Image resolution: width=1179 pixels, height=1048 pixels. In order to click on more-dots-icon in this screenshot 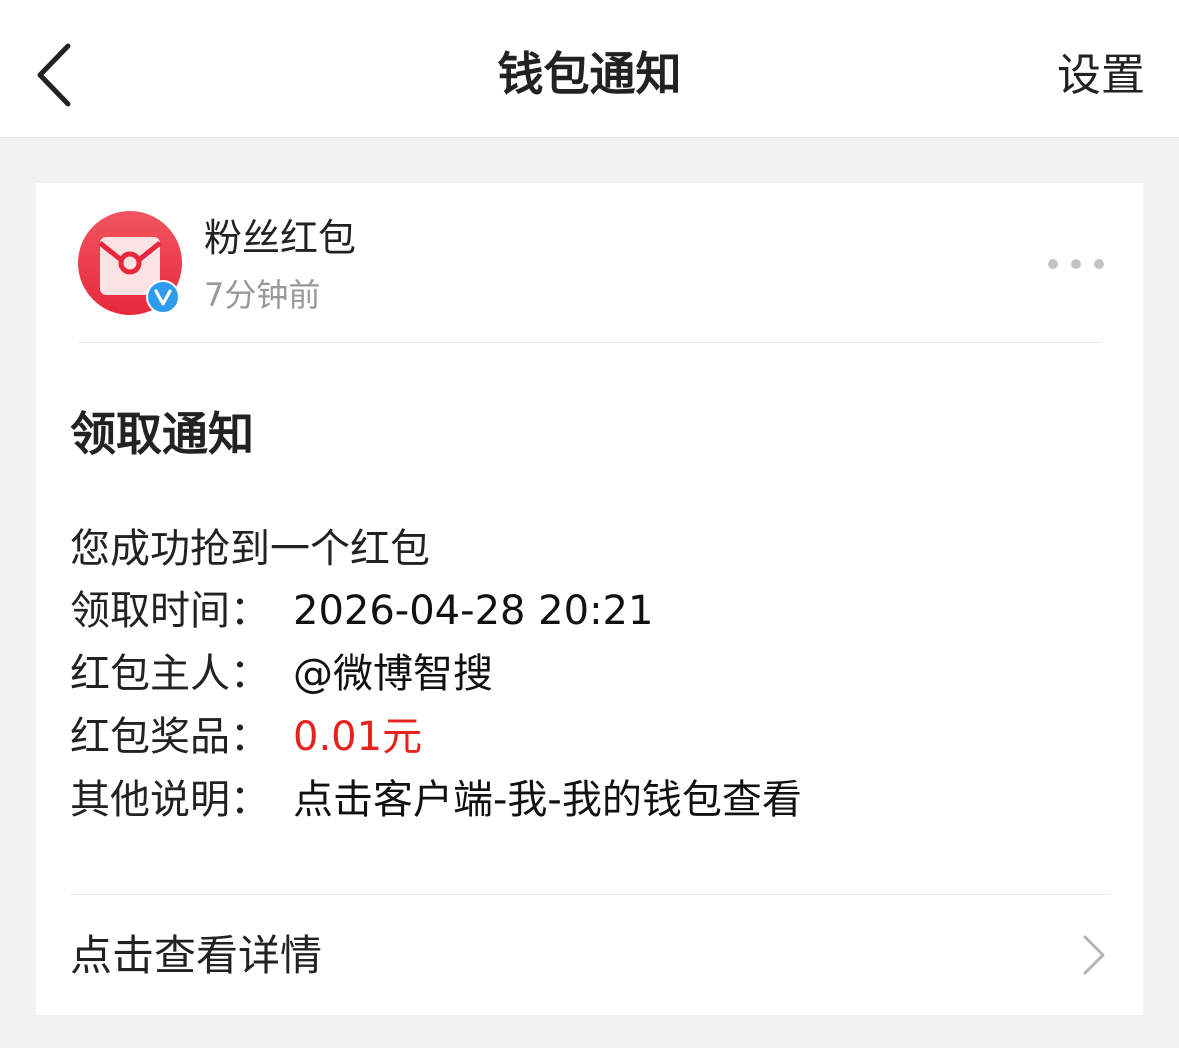, I will do `click(1076, 264)`.